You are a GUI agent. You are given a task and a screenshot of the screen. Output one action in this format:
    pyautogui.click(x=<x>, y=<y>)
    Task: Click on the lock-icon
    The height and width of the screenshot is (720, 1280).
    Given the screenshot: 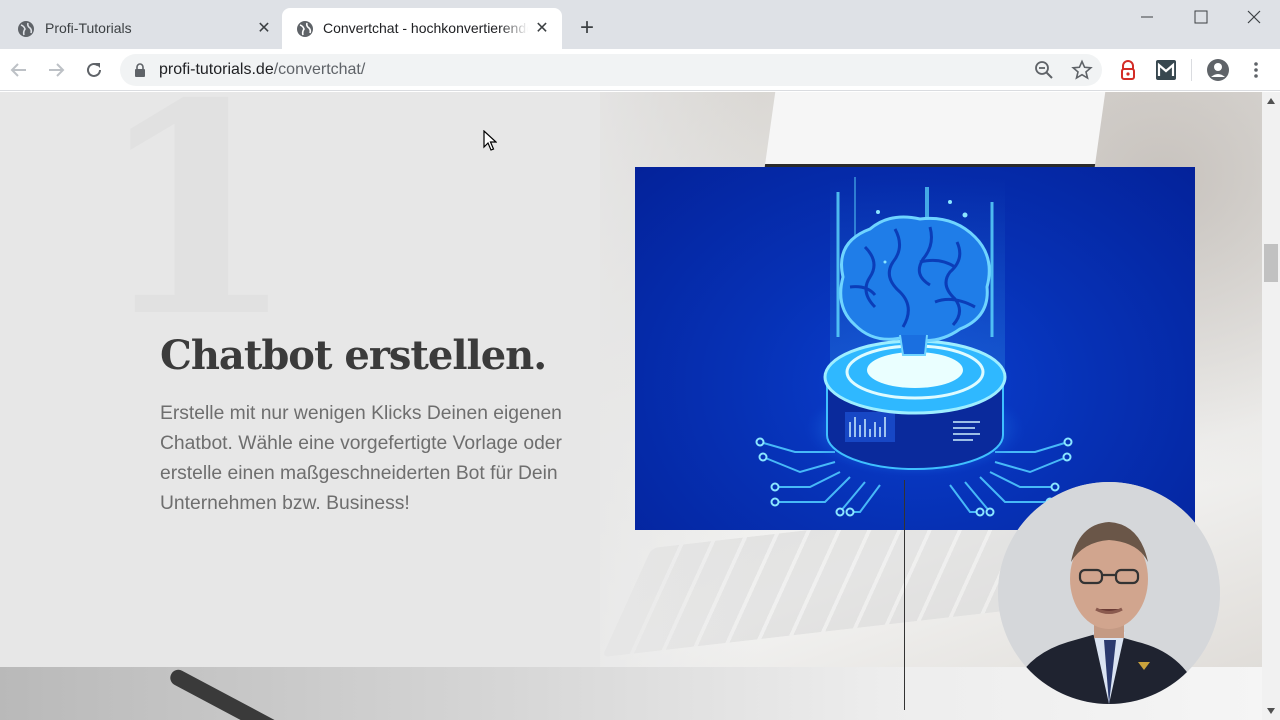 What is the action you would take?
    pyautogui.click(x=140, y=70)
    